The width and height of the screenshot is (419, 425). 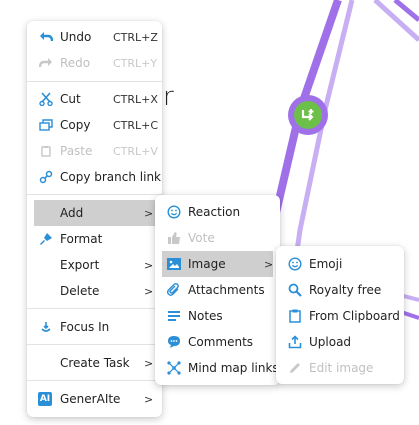 What do you see at coordinates (75, 63) in the screenshot?
I see `menu-item-label: Redo` at bounding box center [75, 63].